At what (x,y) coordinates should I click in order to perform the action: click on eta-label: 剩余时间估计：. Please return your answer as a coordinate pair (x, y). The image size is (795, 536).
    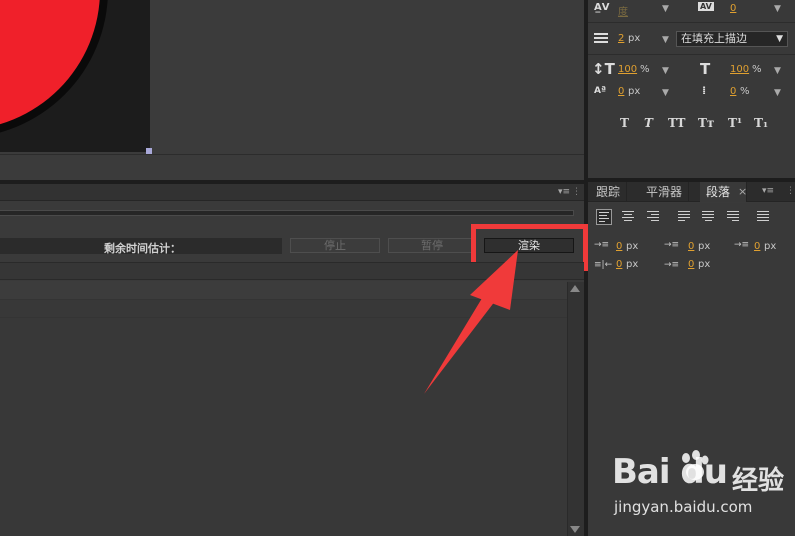
    Looking at the image, I should click on (142, 248).